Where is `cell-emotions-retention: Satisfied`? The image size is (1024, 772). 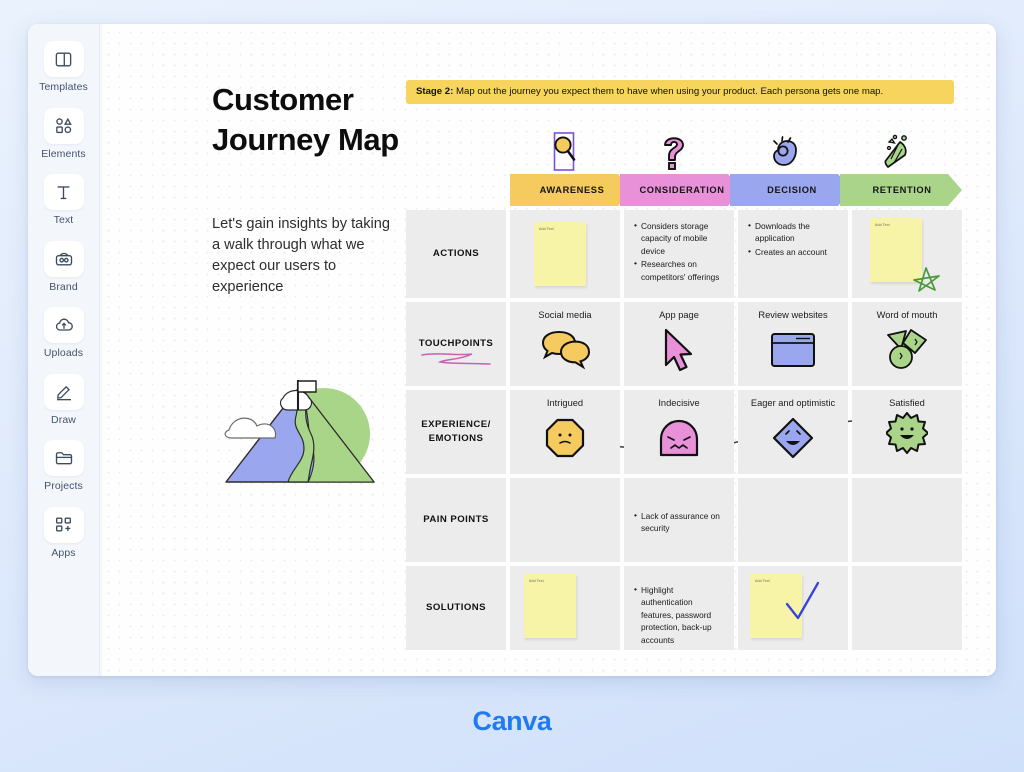
cell-emotions-retention: Satisfied is located at coordinates (907, 432).